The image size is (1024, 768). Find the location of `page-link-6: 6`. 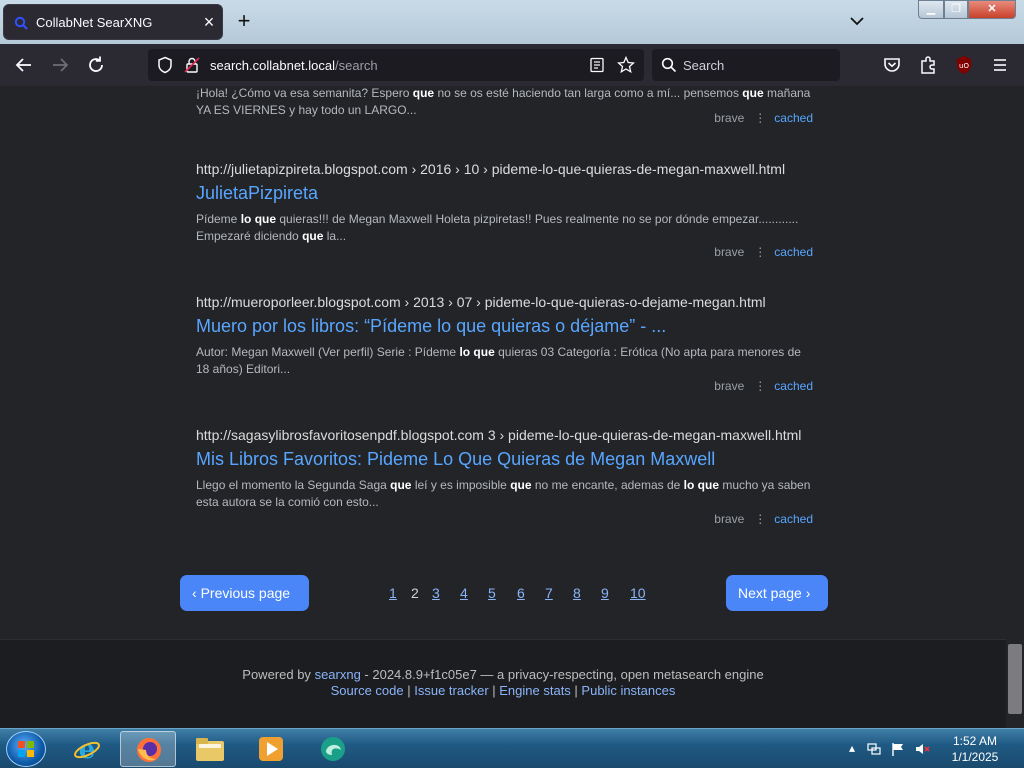

page-link-6: 6 is located at coordinates (521, 593).